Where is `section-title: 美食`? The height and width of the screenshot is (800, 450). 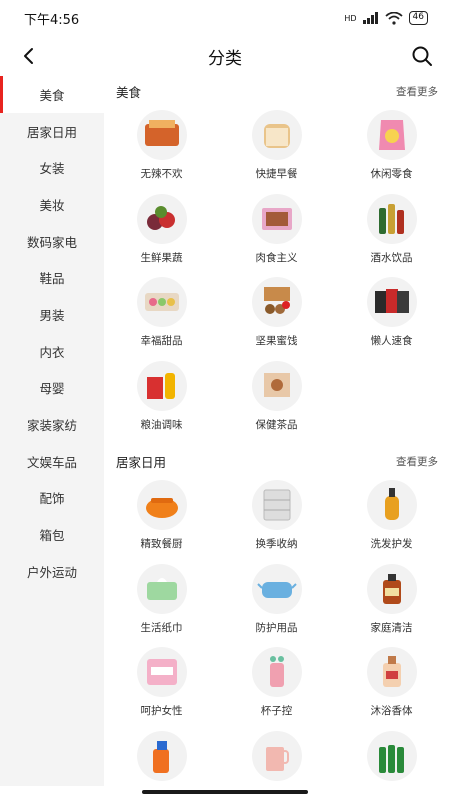 section-title: 美食 is located at coordinates (129, 92).